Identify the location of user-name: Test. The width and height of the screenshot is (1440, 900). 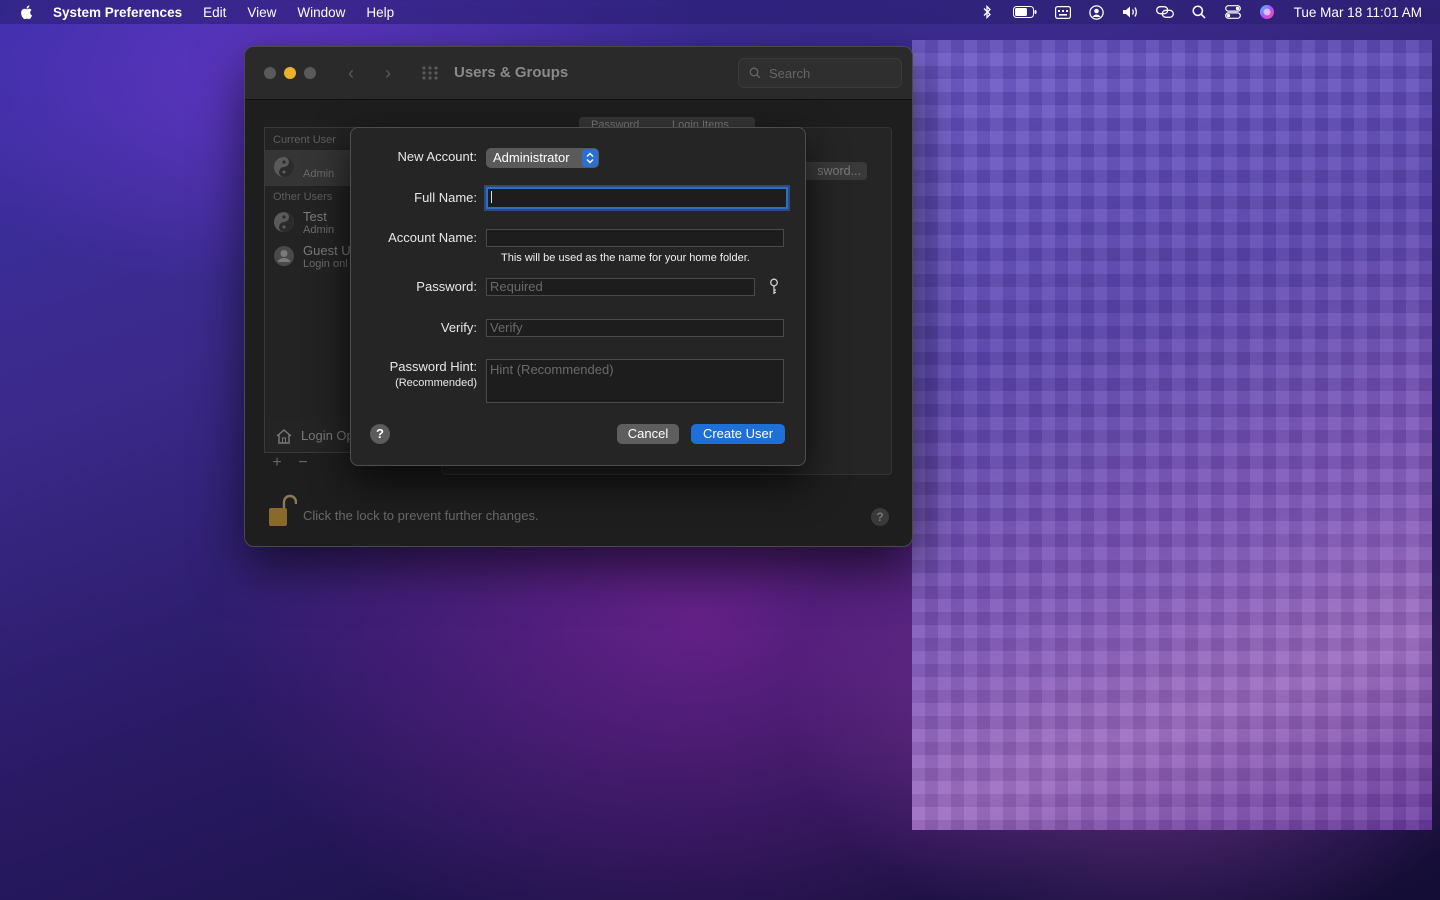
(315, 216).